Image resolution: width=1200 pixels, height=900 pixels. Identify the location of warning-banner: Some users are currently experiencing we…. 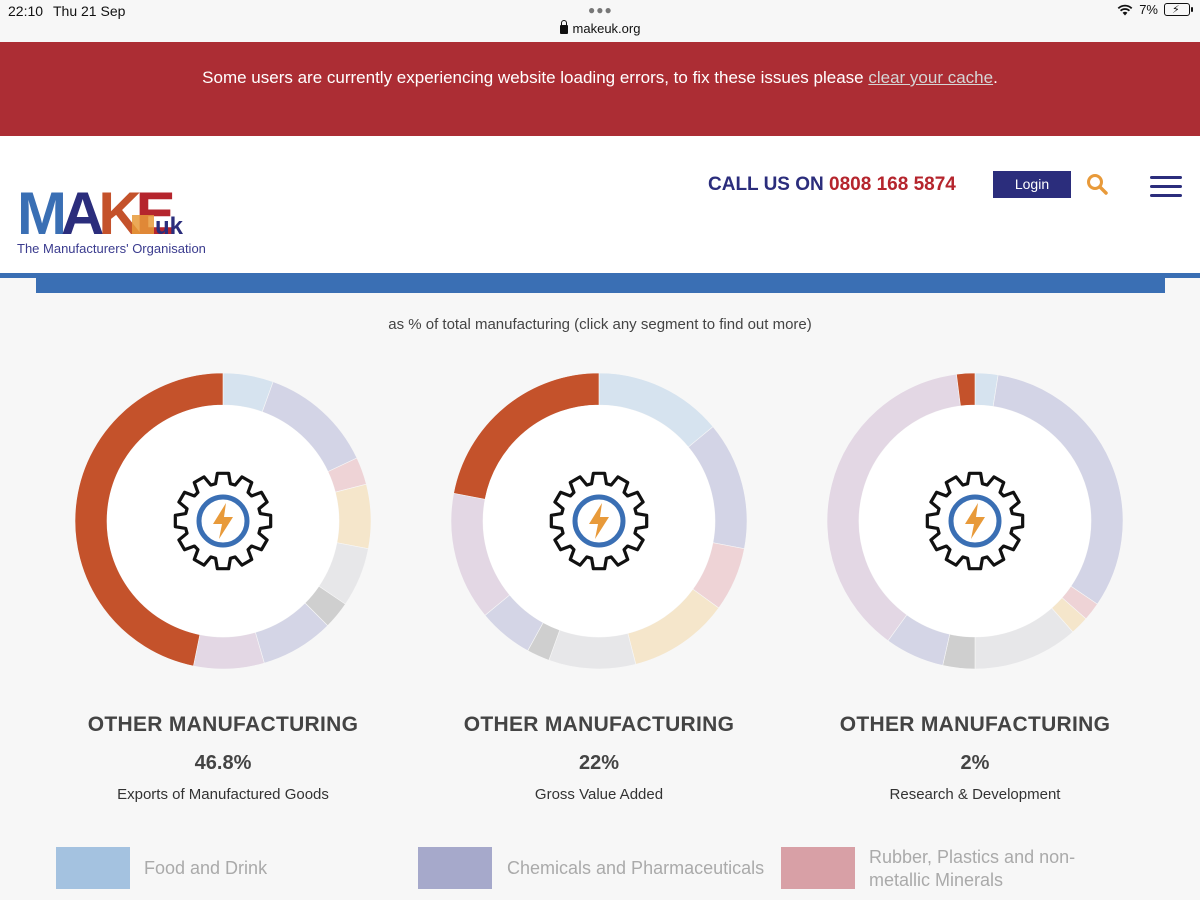
(600, 89).